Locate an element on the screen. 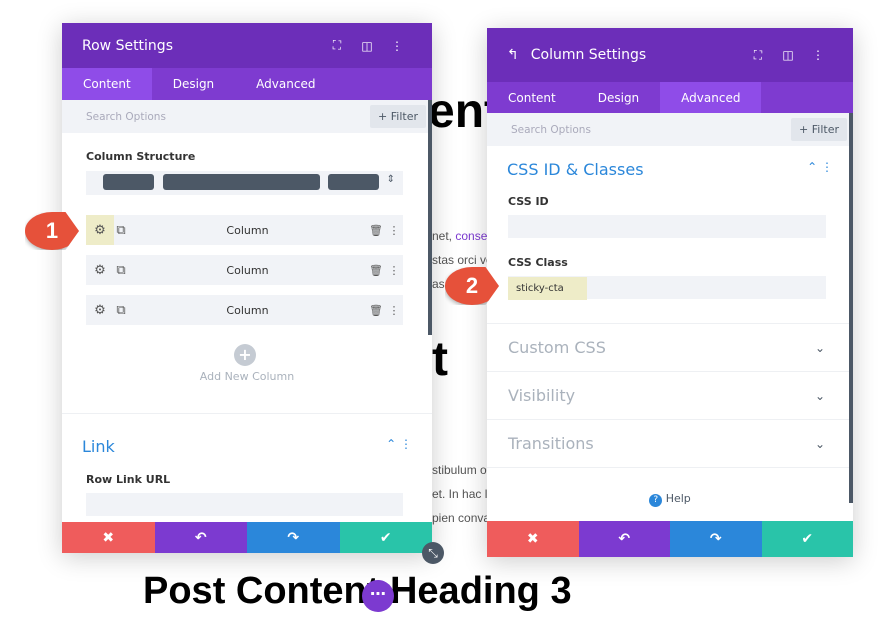 This screenshot has height=632, width=880. bg-heading-mid: t is located at coordinates (440, 359).